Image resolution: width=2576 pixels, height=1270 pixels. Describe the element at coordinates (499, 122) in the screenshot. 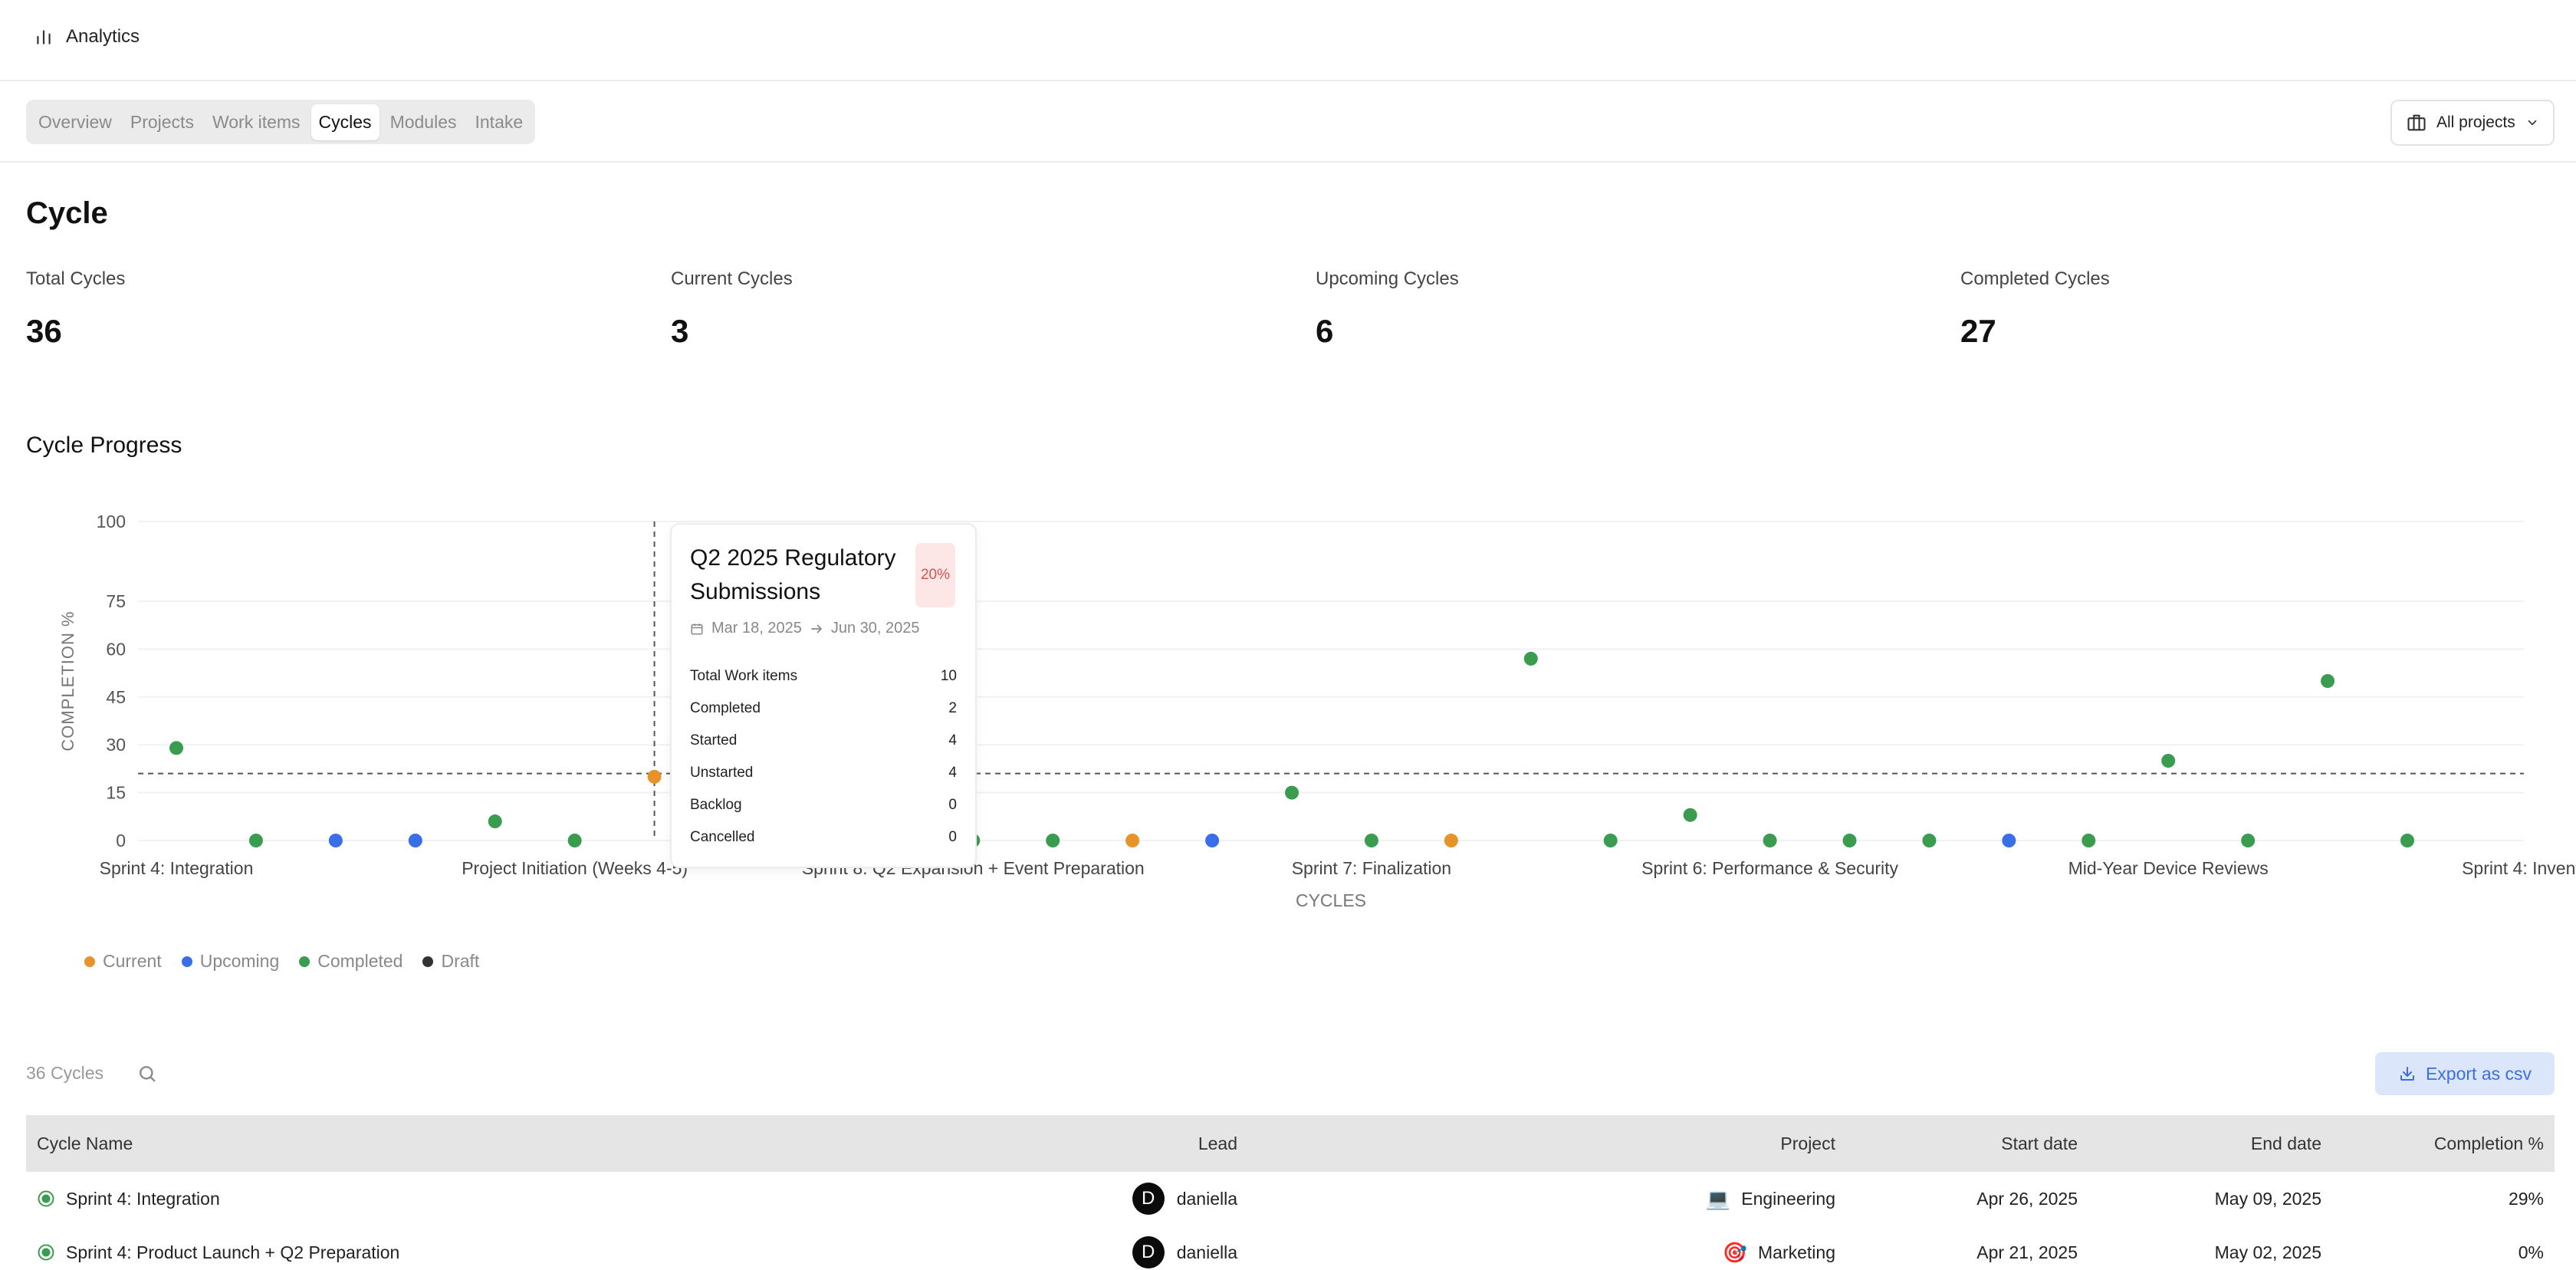

I see `tab-intake: Intake` at that location.